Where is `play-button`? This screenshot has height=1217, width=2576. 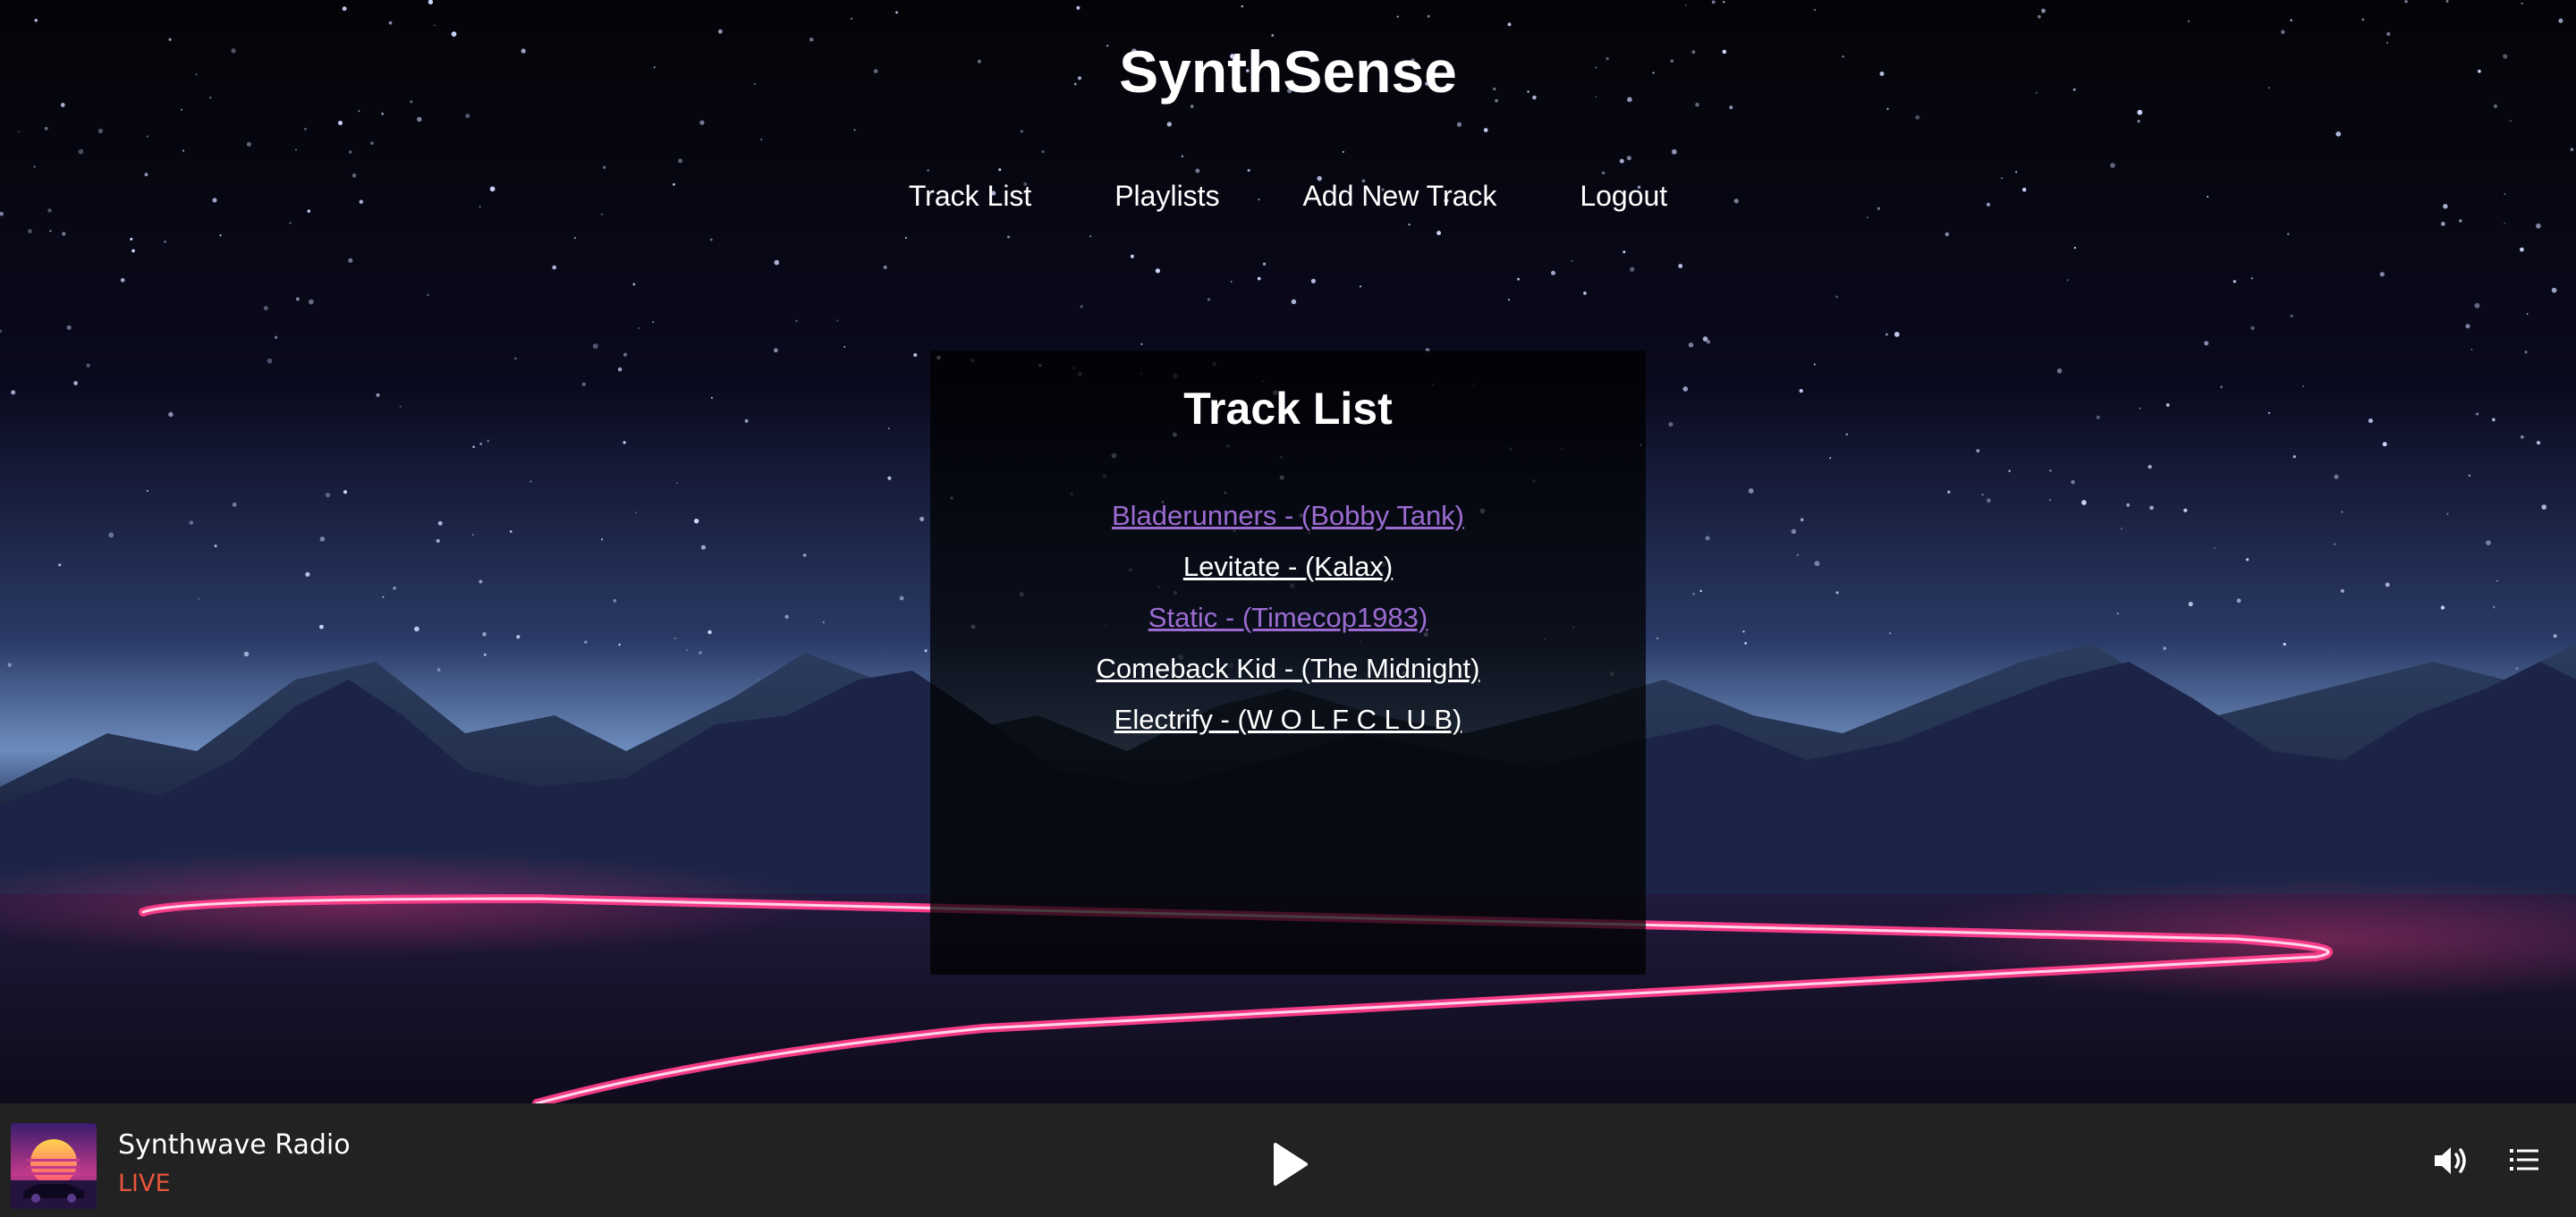 play-button is located at coordinates (1290, 1164).